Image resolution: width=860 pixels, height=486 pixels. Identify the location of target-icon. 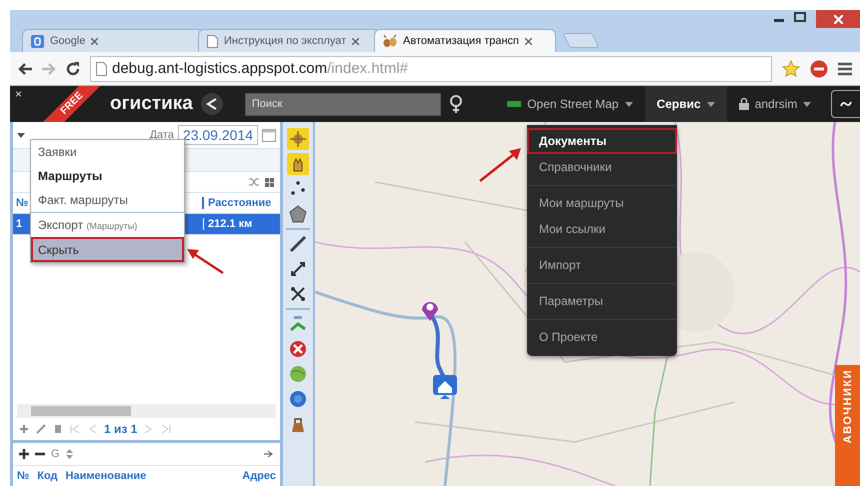
(298, 139).